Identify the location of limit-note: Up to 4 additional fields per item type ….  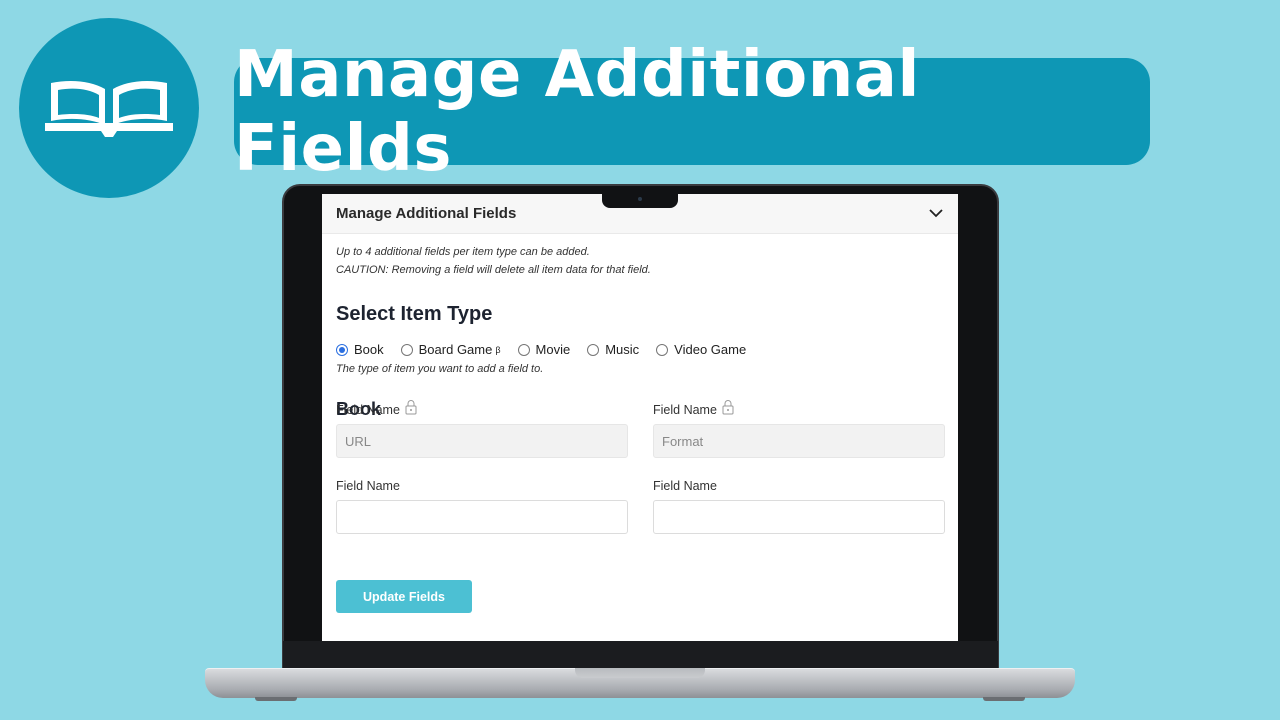
(463, 252).